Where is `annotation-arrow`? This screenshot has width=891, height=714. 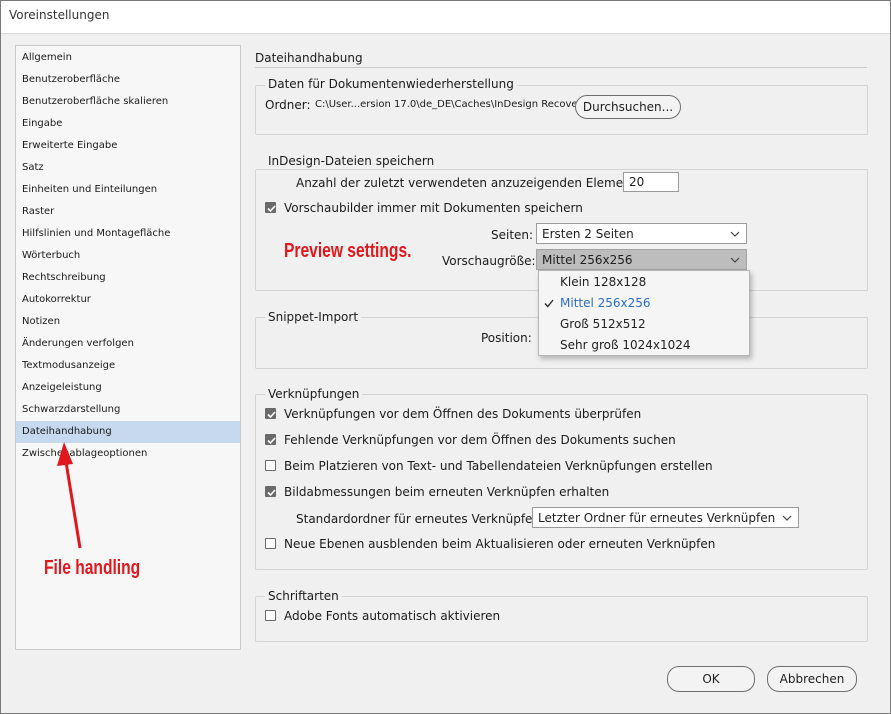 annotation-arrow is located at coordinates (69, 495).